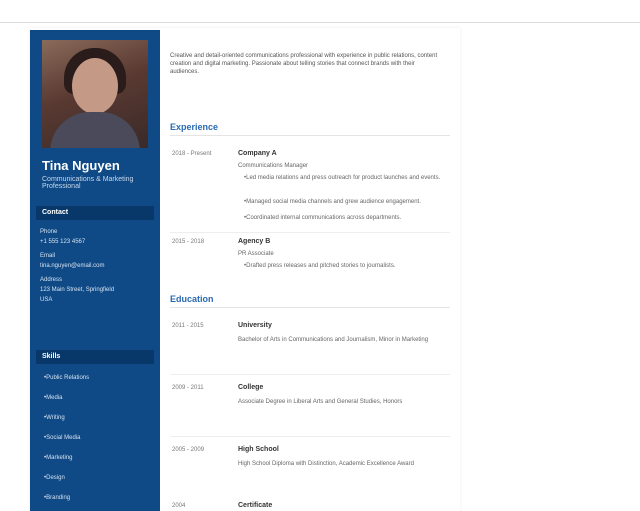 This screenshot has width=640, height=511. What do you see at coordinates (310, 129) in the screenshot?
I see `experience-section-title: Experience` at bounding box center [310, 129].